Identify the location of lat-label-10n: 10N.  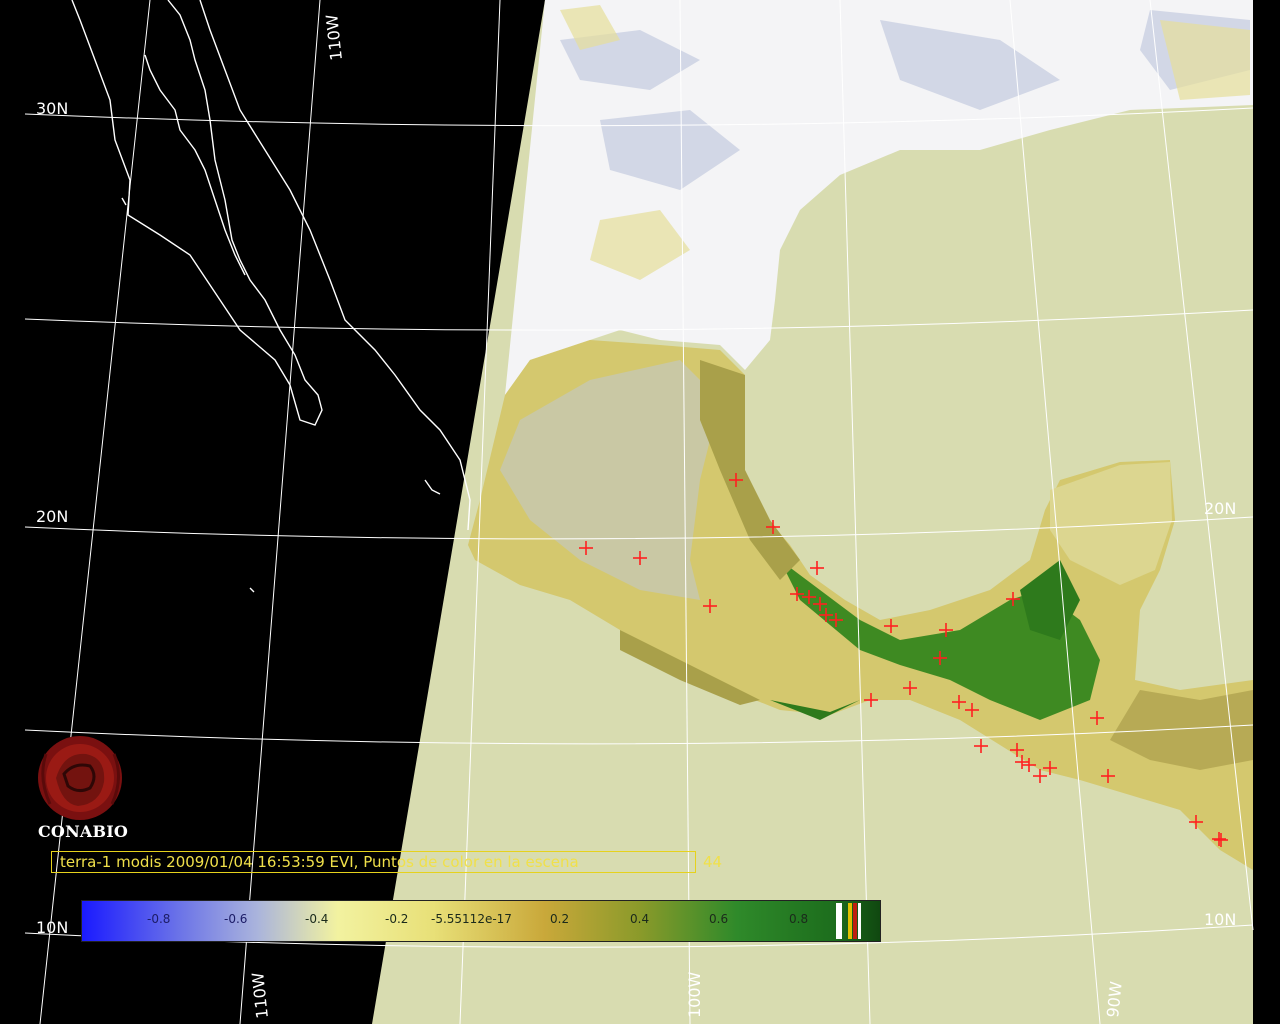
(52, 927).